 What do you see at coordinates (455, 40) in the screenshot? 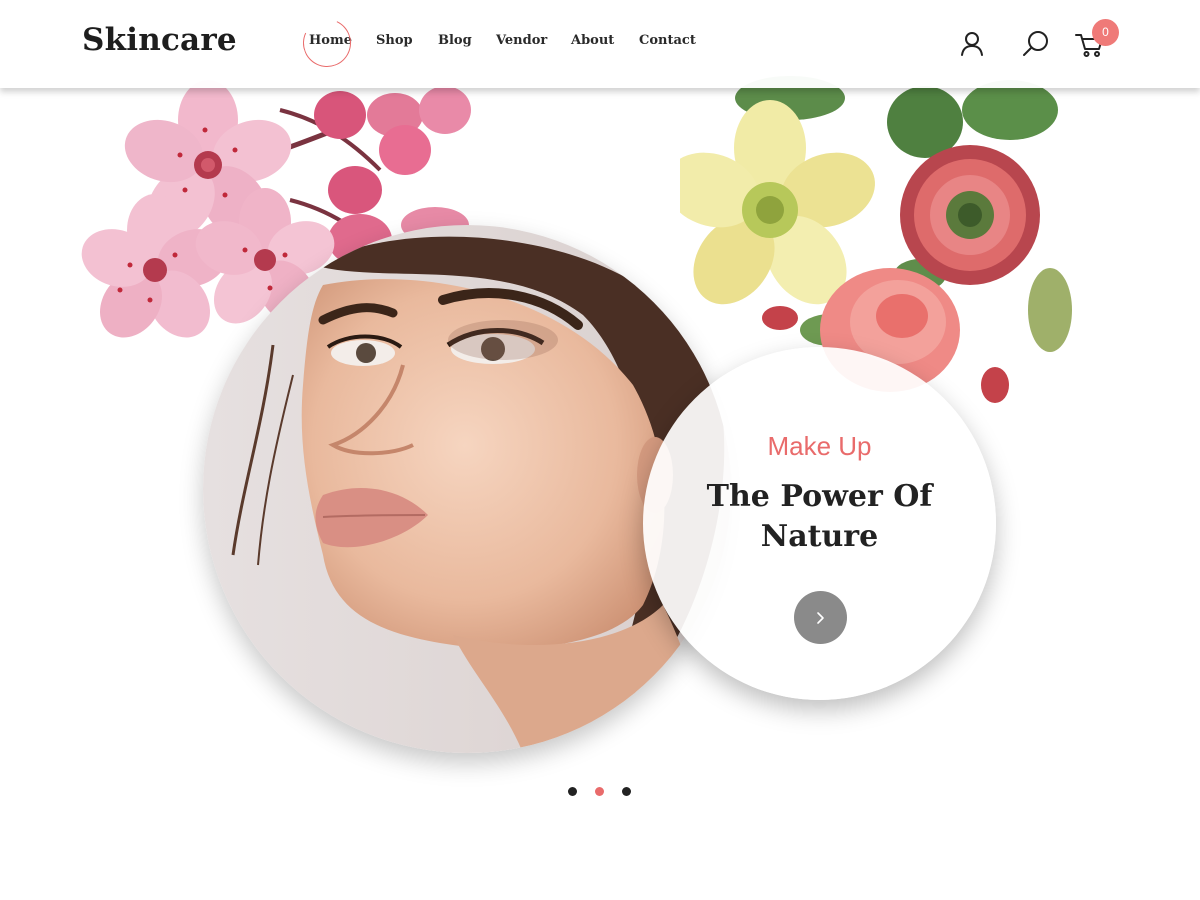
I see `nav-blog: Blog` at bounding box center [455, 40].